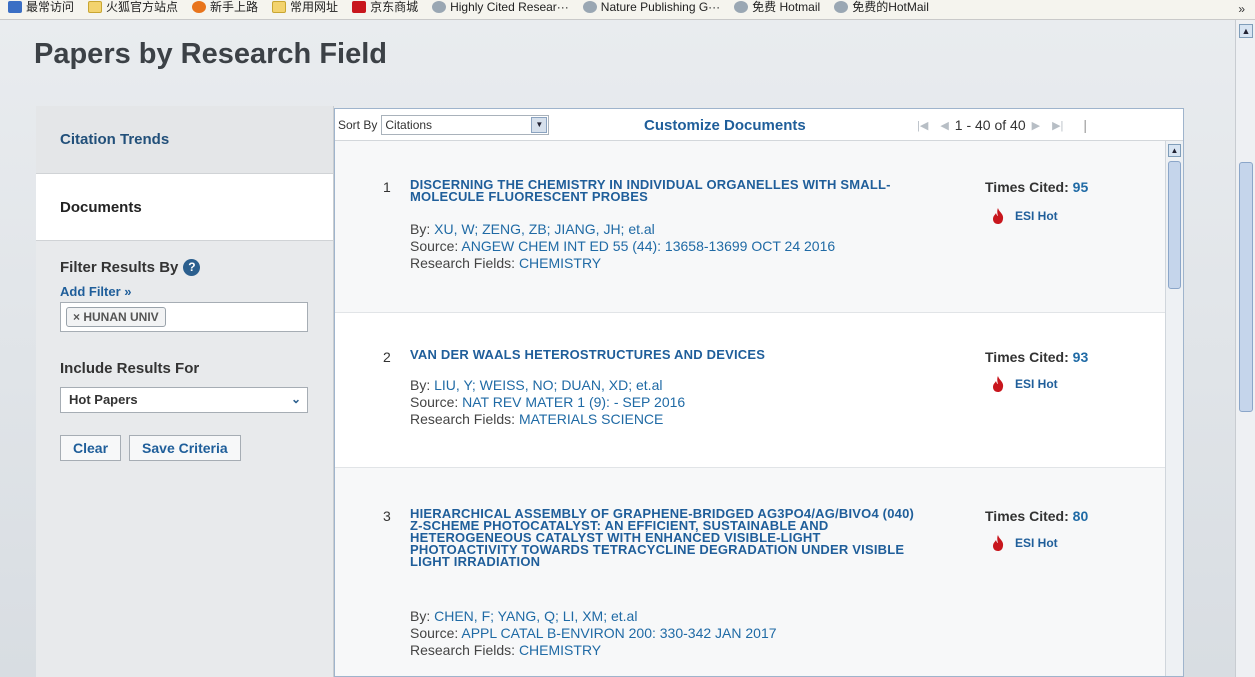  What do you see at coordinates (91, 448) in the screenshot?
I see `clear-button: Clear` at bounding box center [91, 448].